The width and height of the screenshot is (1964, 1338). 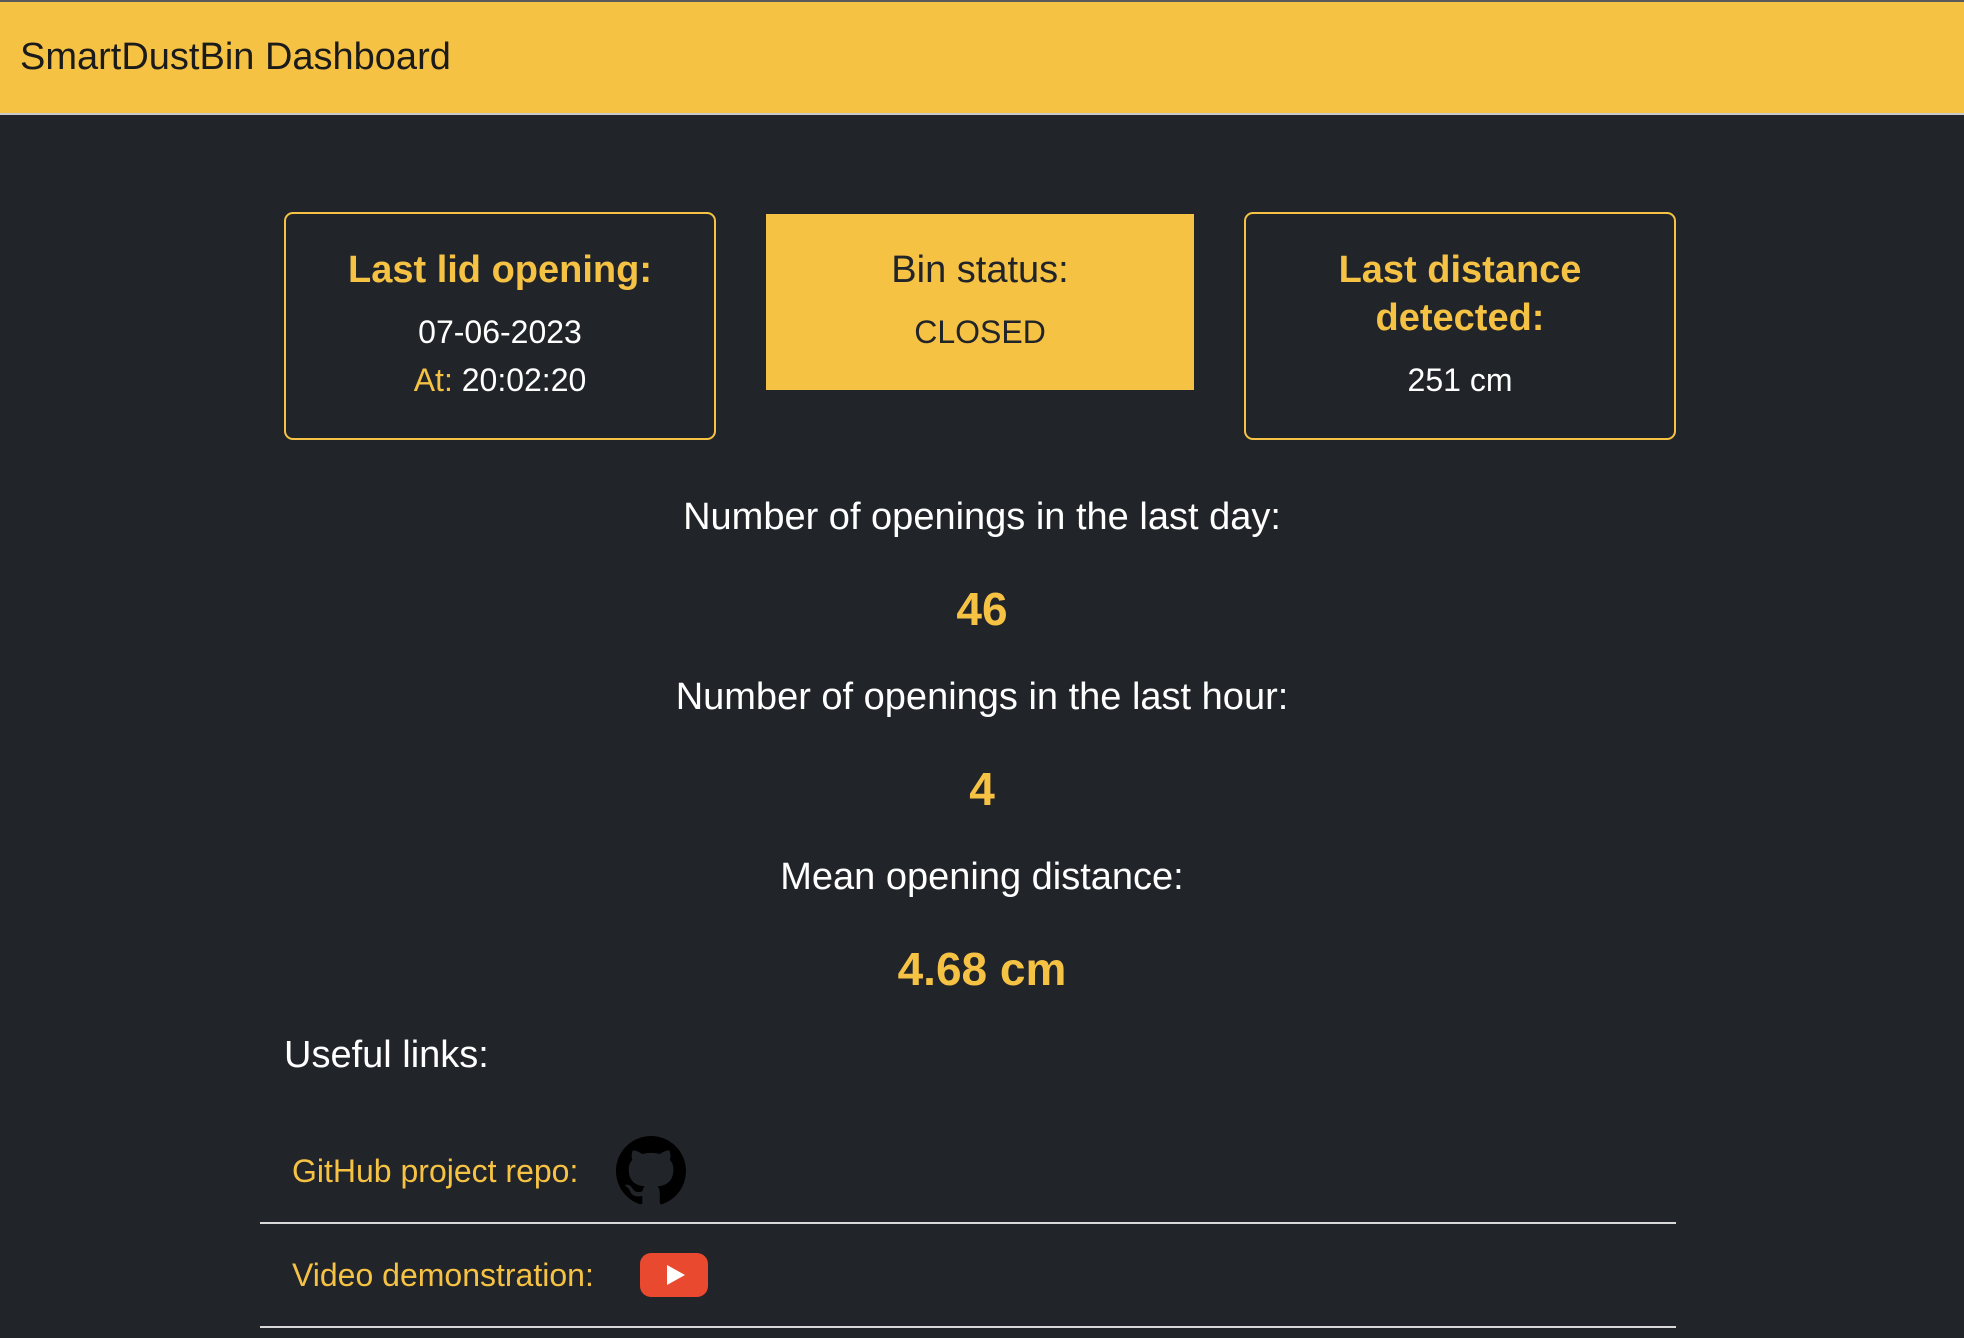 I want to click on mean-opening-distance-value: 4.68 cm, so click(x=982, y=969).